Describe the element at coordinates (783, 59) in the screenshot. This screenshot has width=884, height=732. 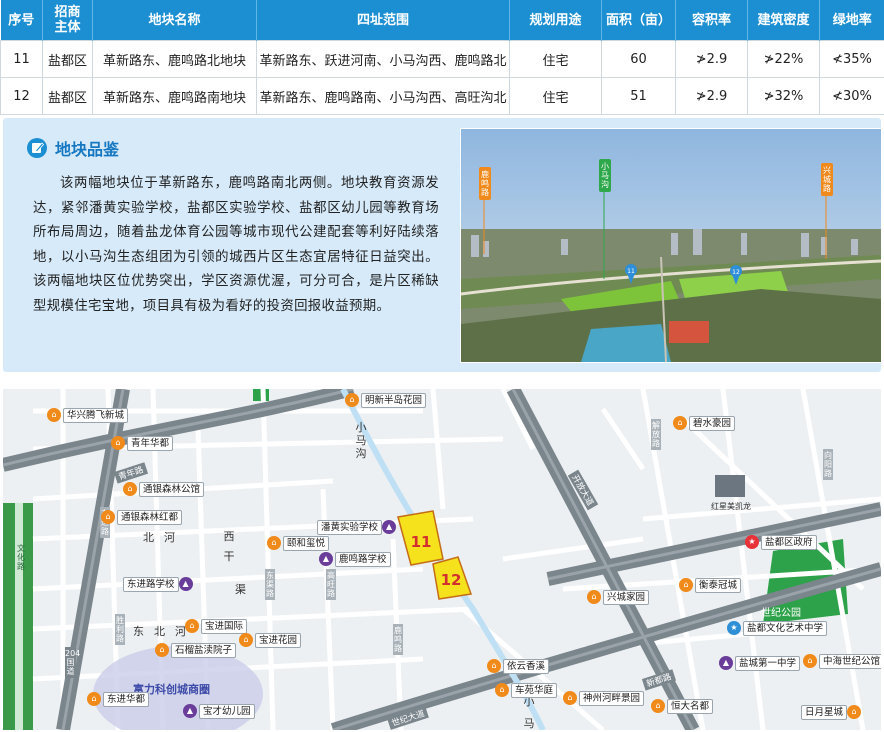
I see `cell-density: ≯22%` at that location.